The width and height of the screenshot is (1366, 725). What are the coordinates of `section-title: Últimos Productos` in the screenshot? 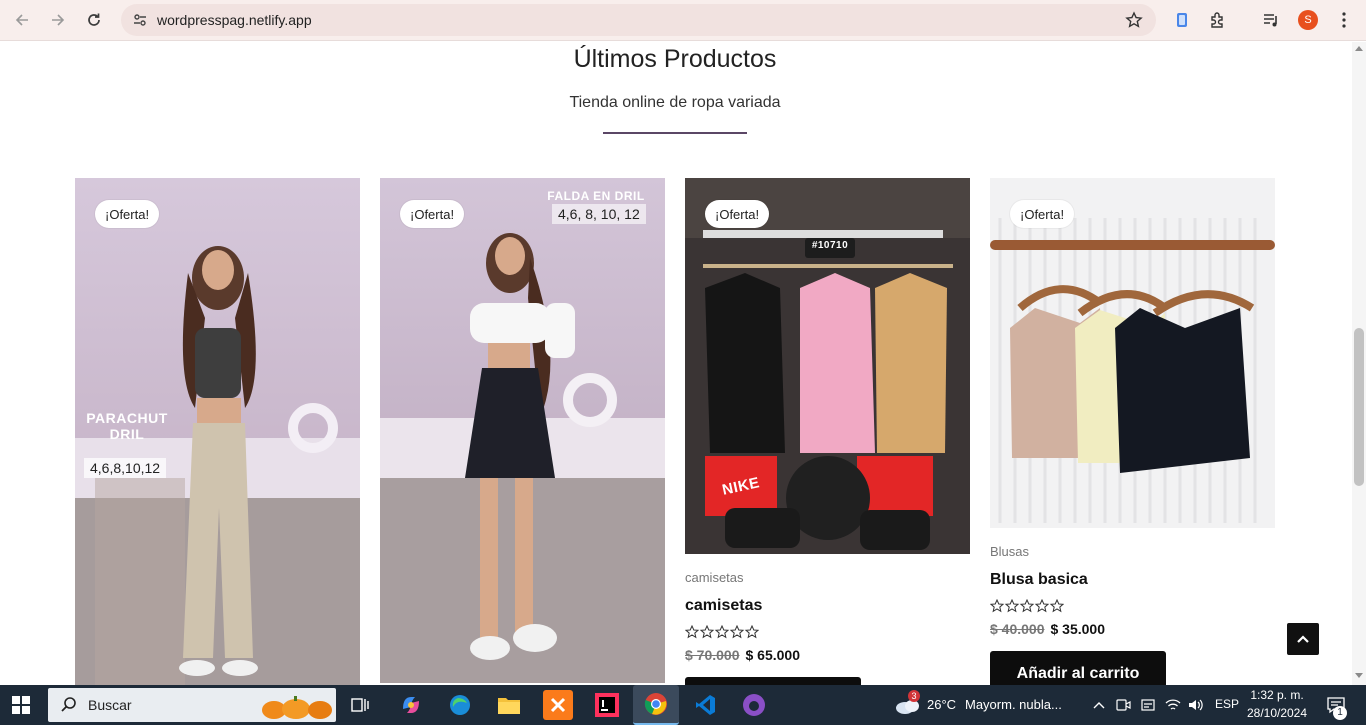 It's located at (675, 59).